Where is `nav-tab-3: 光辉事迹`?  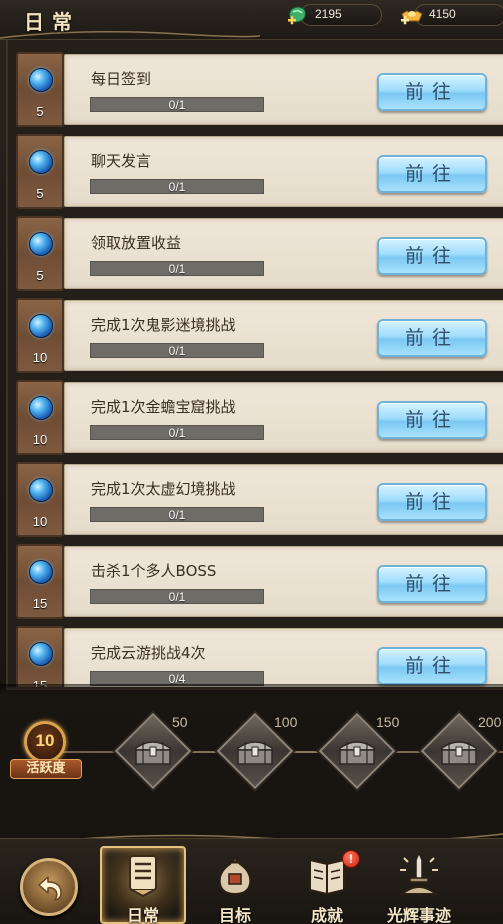
nav-tab-3: 光辉事迹 is located at coordinates (419, 885).